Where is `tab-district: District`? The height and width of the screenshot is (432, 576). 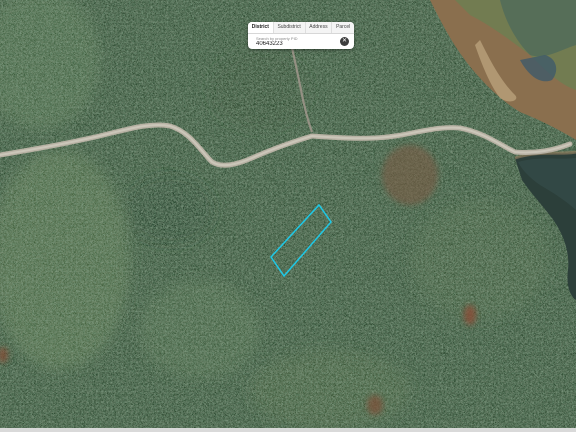 tab-district: District is located at coordinates (261, 27).